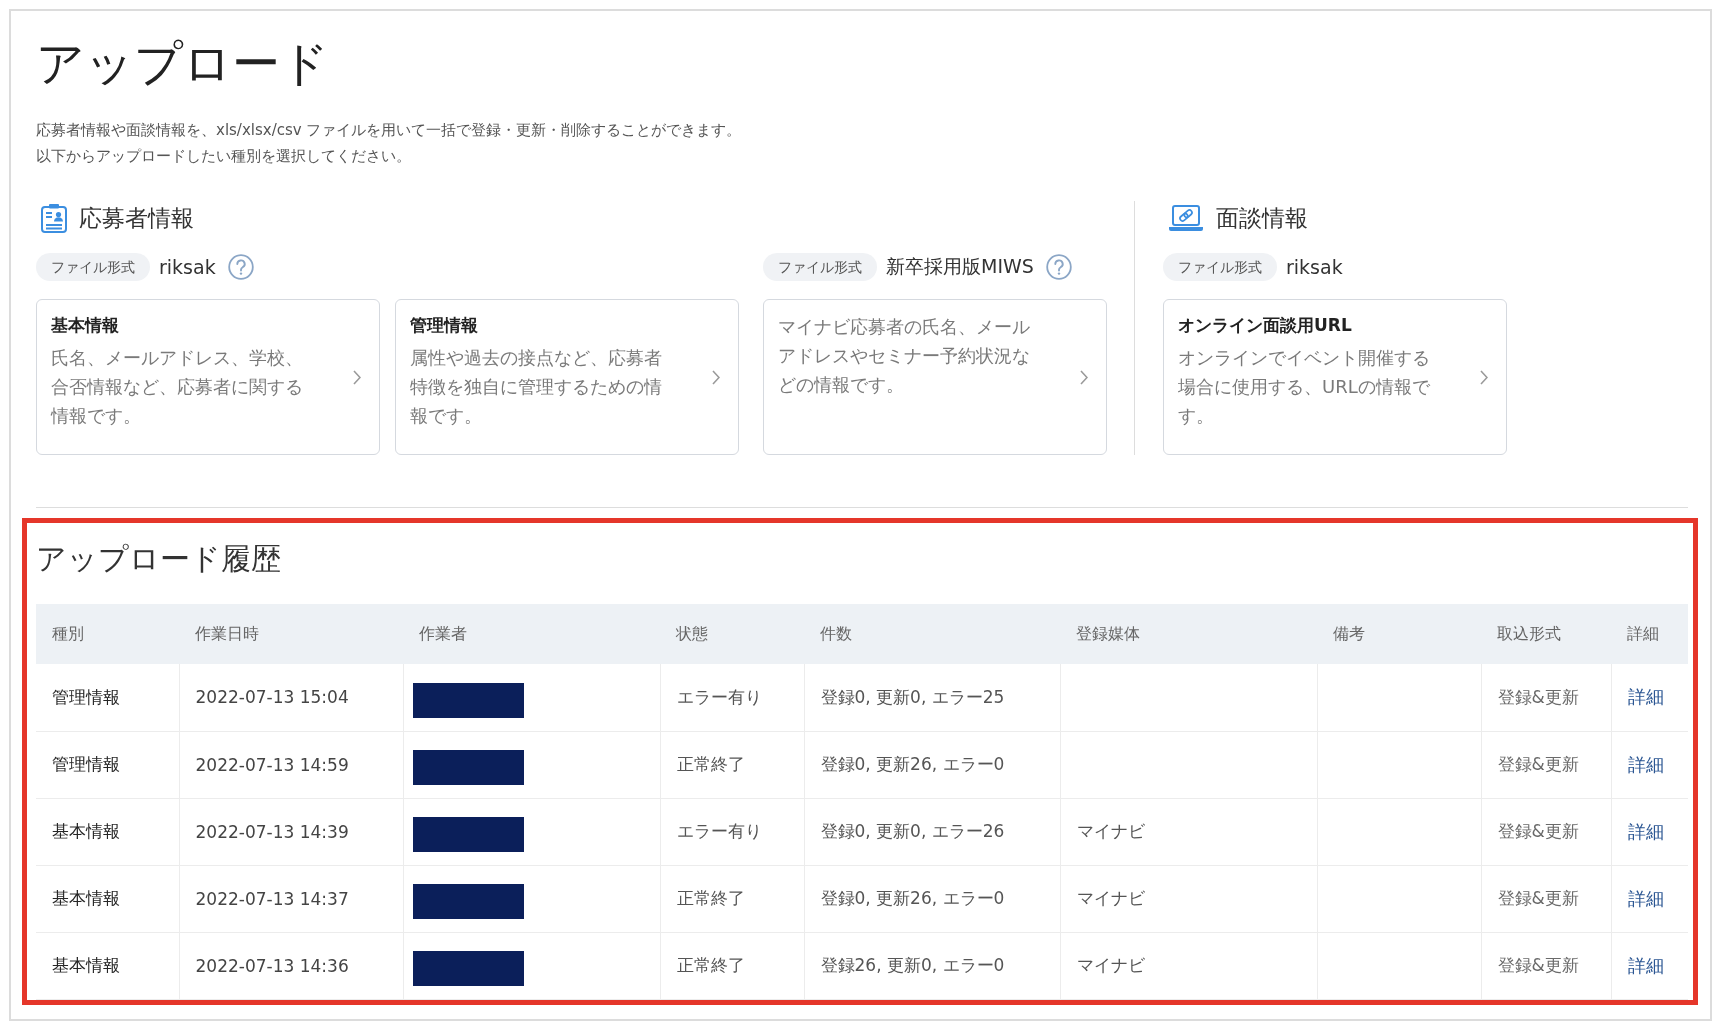  What do you see at coordinates (932, 965) in the screenshot?
I see `table-cell: 登録26, 更新0, エラー0` at bounding box center [932, 965].